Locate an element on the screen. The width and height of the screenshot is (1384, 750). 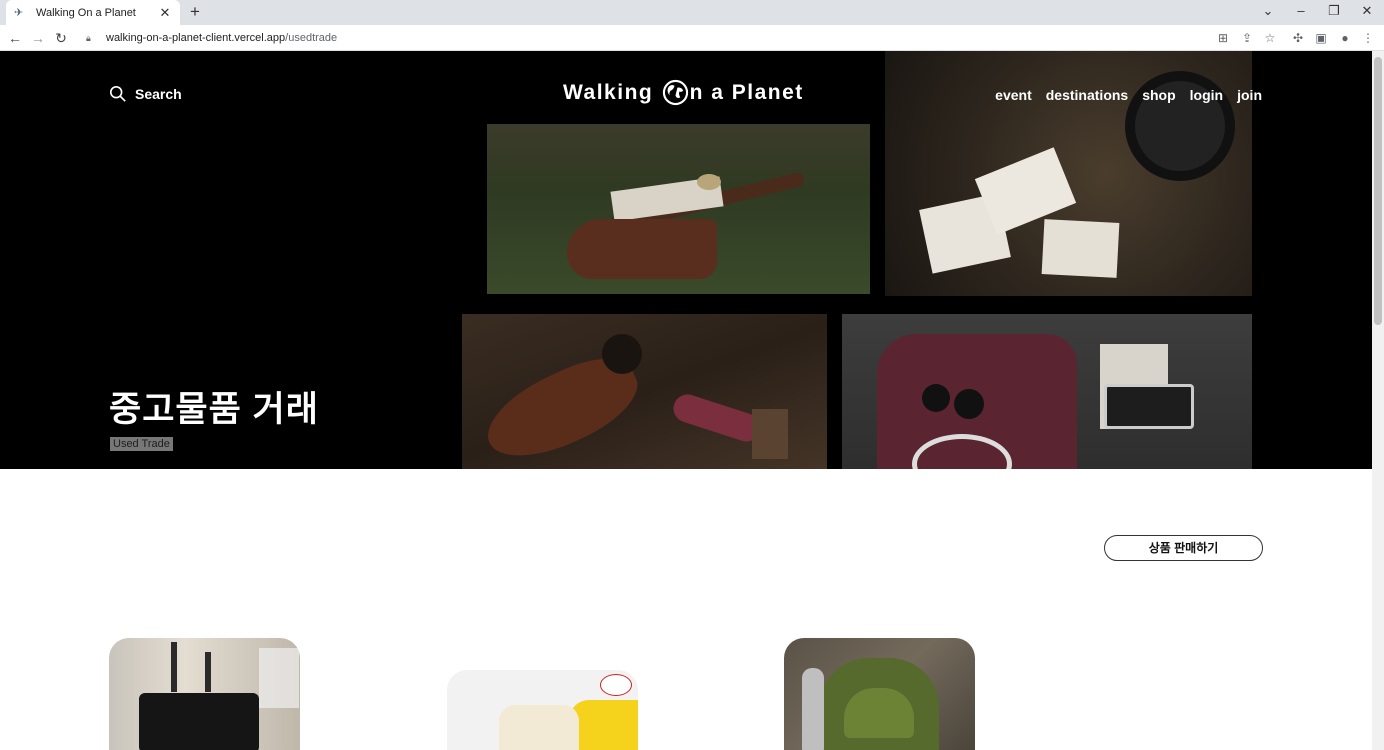
hero-photo-violin is located at coordinates (644, 391).